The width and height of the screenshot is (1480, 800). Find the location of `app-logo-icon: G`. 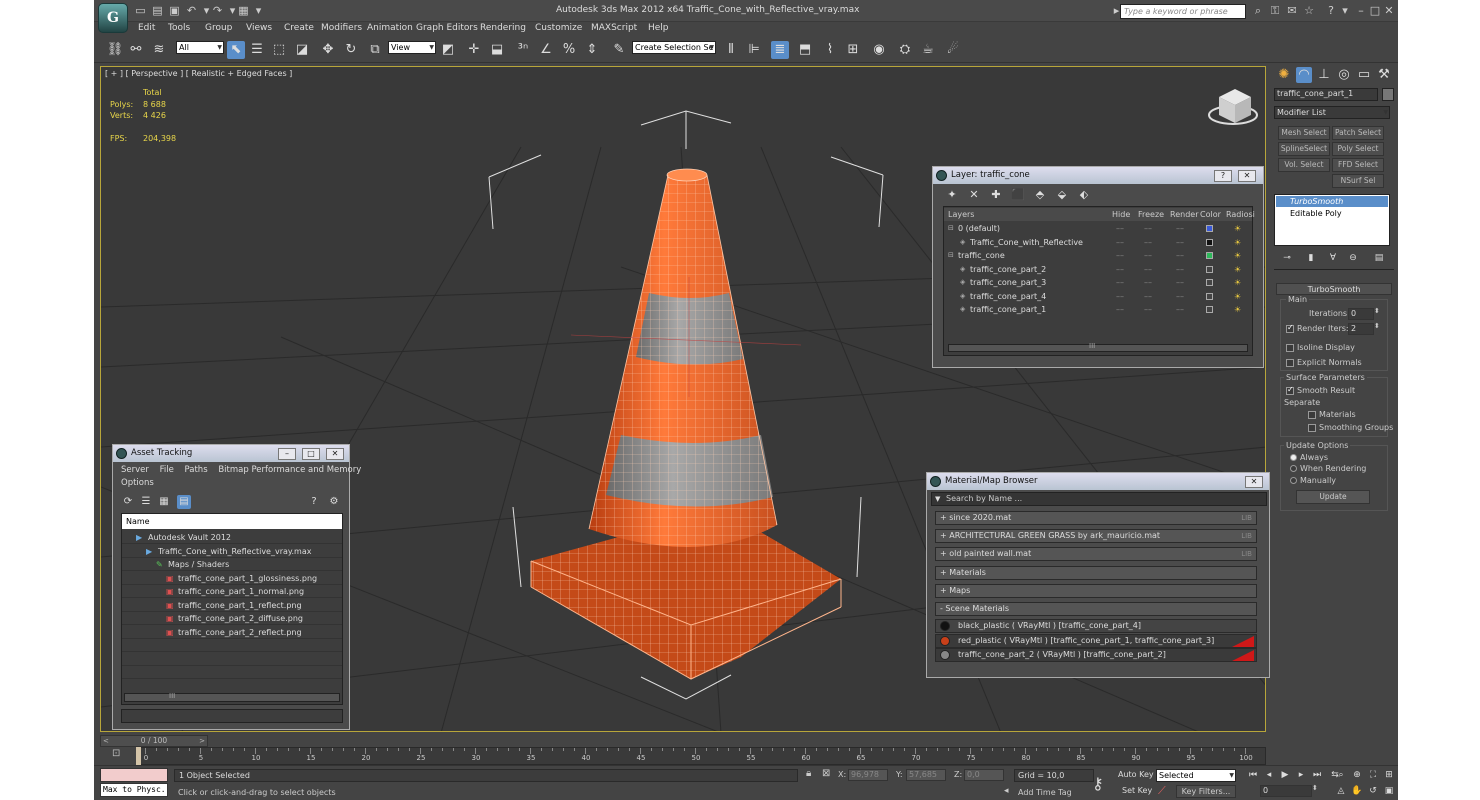

app-logo-icon: G is located at coordinates (113, 18).